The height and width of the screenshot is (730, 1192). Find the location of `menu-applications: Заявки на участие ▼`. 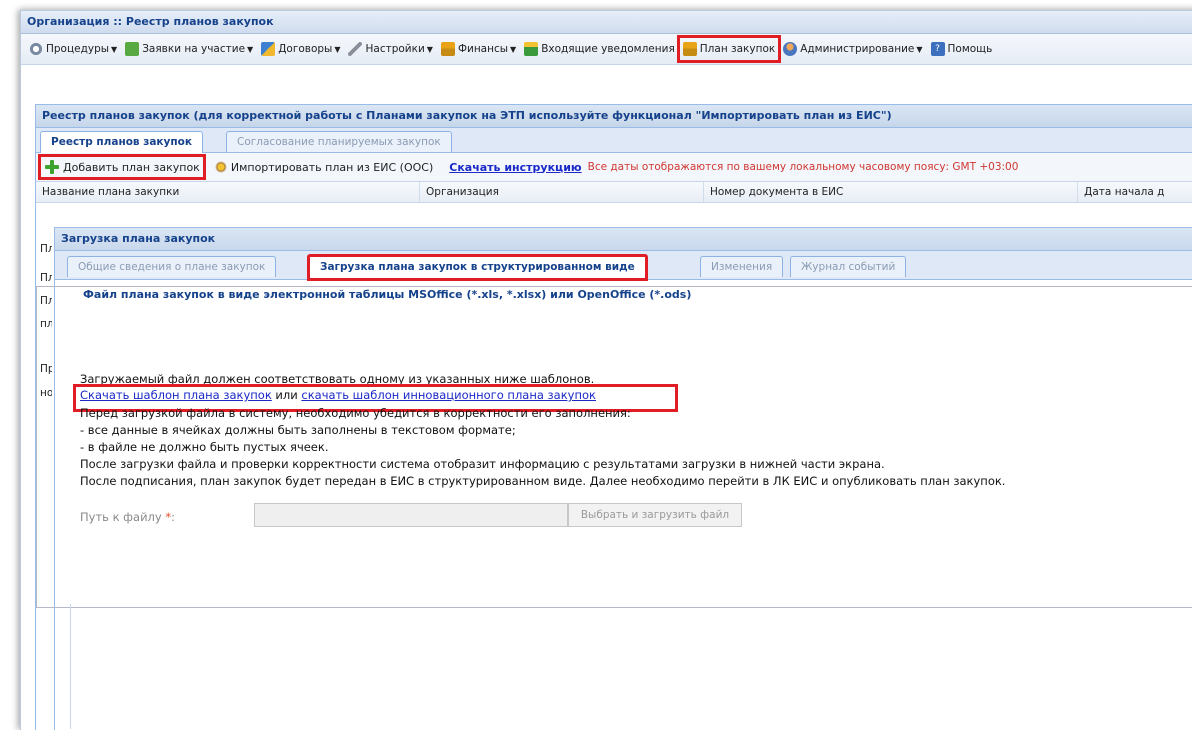

menu-applications: Заявки на участие ▼ is located at coordinates (189, 49).